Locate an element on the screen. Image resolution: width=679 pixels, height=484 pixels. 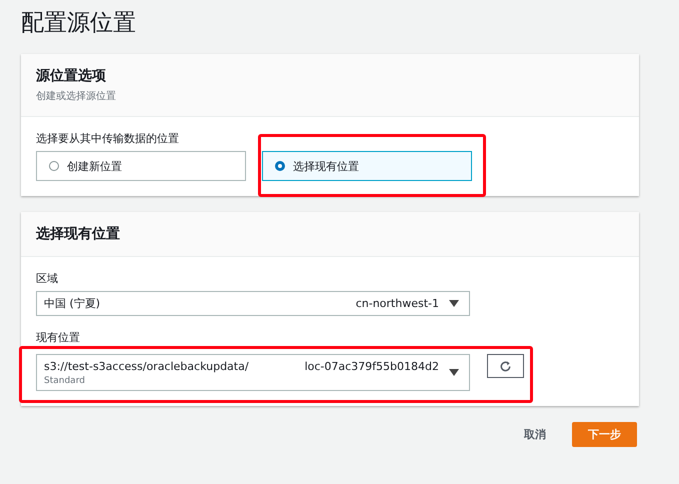
location-select: s3://test-s3access/oraclebackupdata/ loc-07ac379f55b0184d2 Standard is located at coordinates (253, 372).